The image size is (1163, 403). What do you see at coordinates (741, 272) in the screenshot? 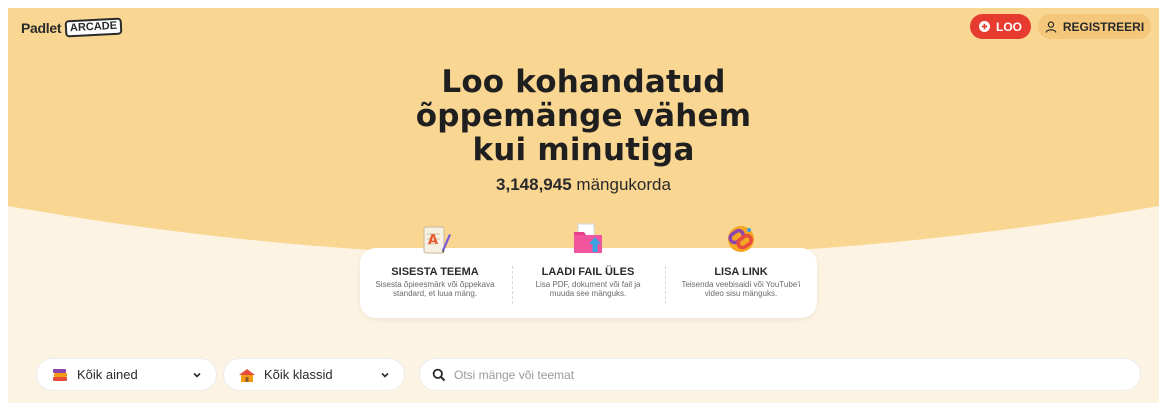
I see `option-title: LISA LINK` at bounding box center [741, 272].